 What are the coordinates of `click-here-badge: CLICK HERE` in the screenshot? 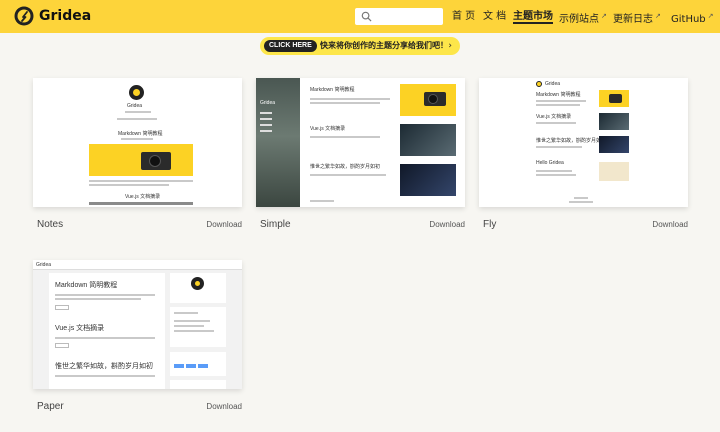 It's located at (290, 46).